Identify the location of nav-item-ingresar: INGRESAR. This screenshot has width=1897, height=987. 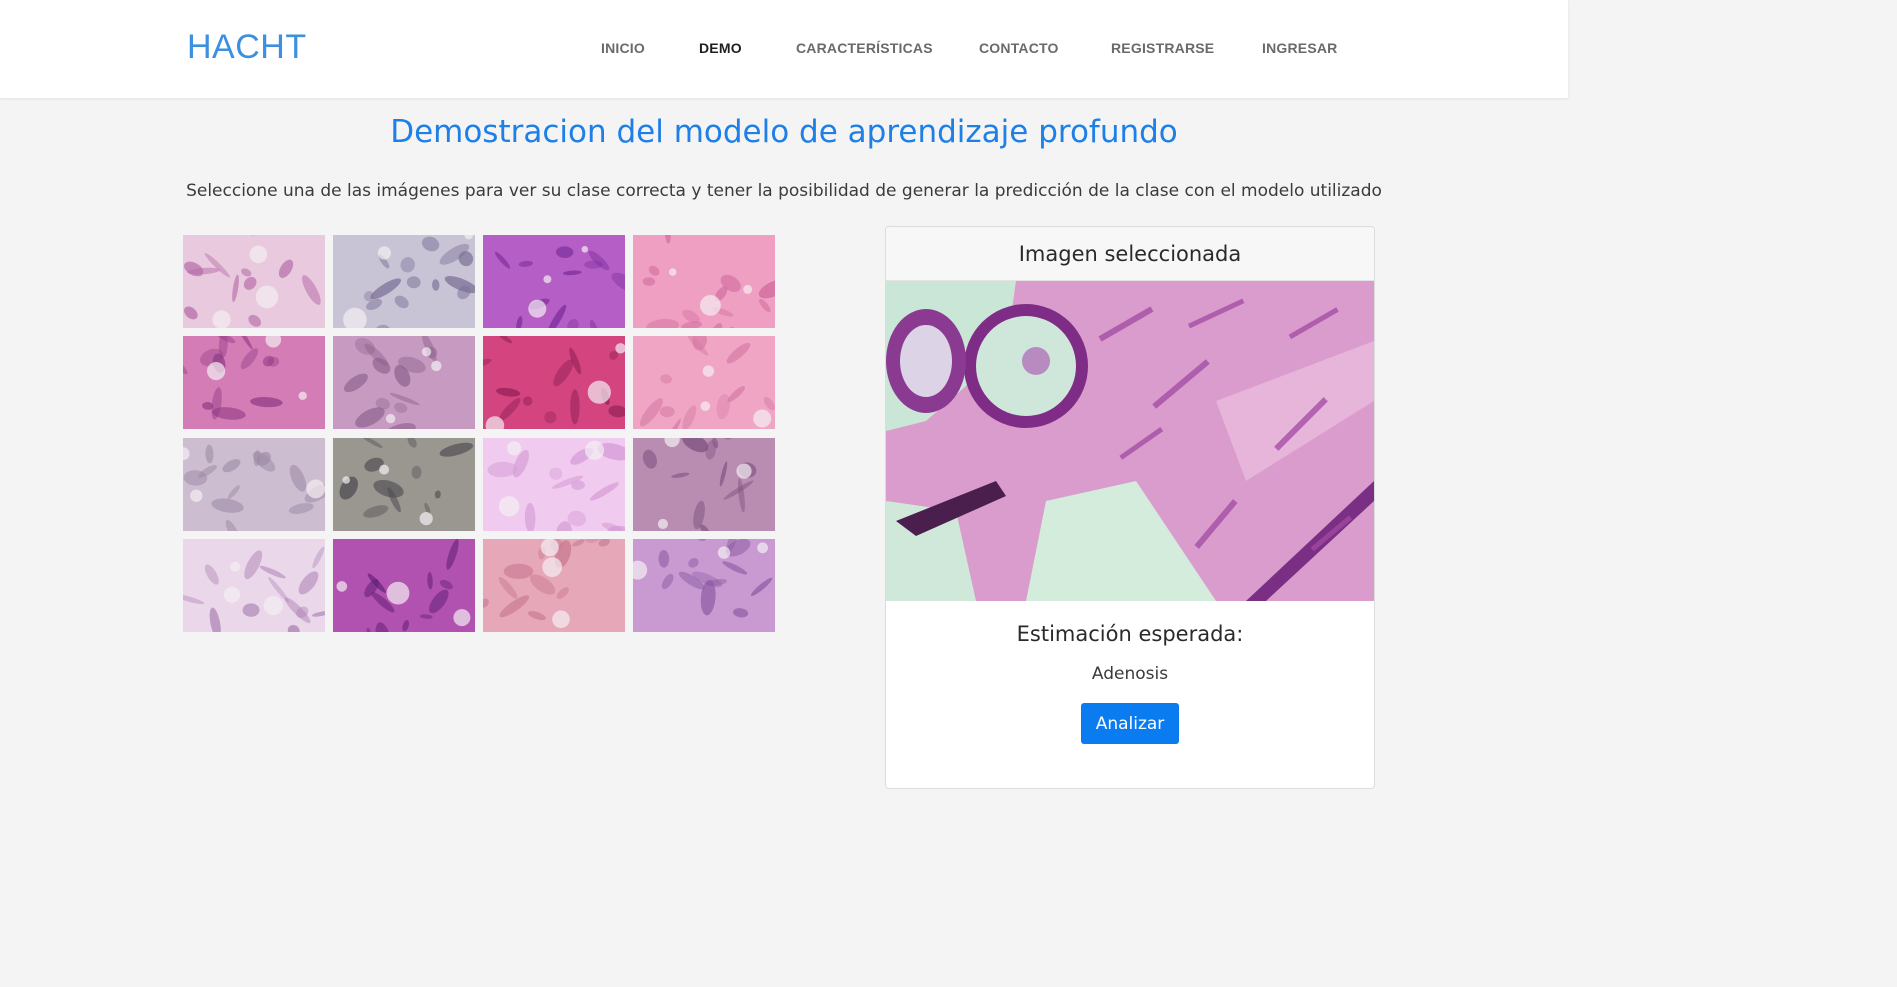
(1300, 48).